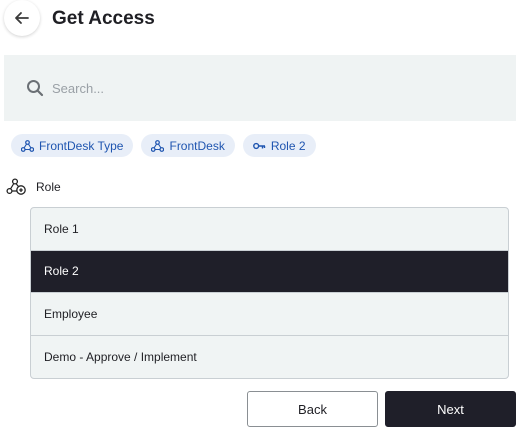 The height and width of the screenshot is (432, 521). Describe the element at coordinates (288, 145) in the screenshot. I see `chip-label: Role 2` at that location.